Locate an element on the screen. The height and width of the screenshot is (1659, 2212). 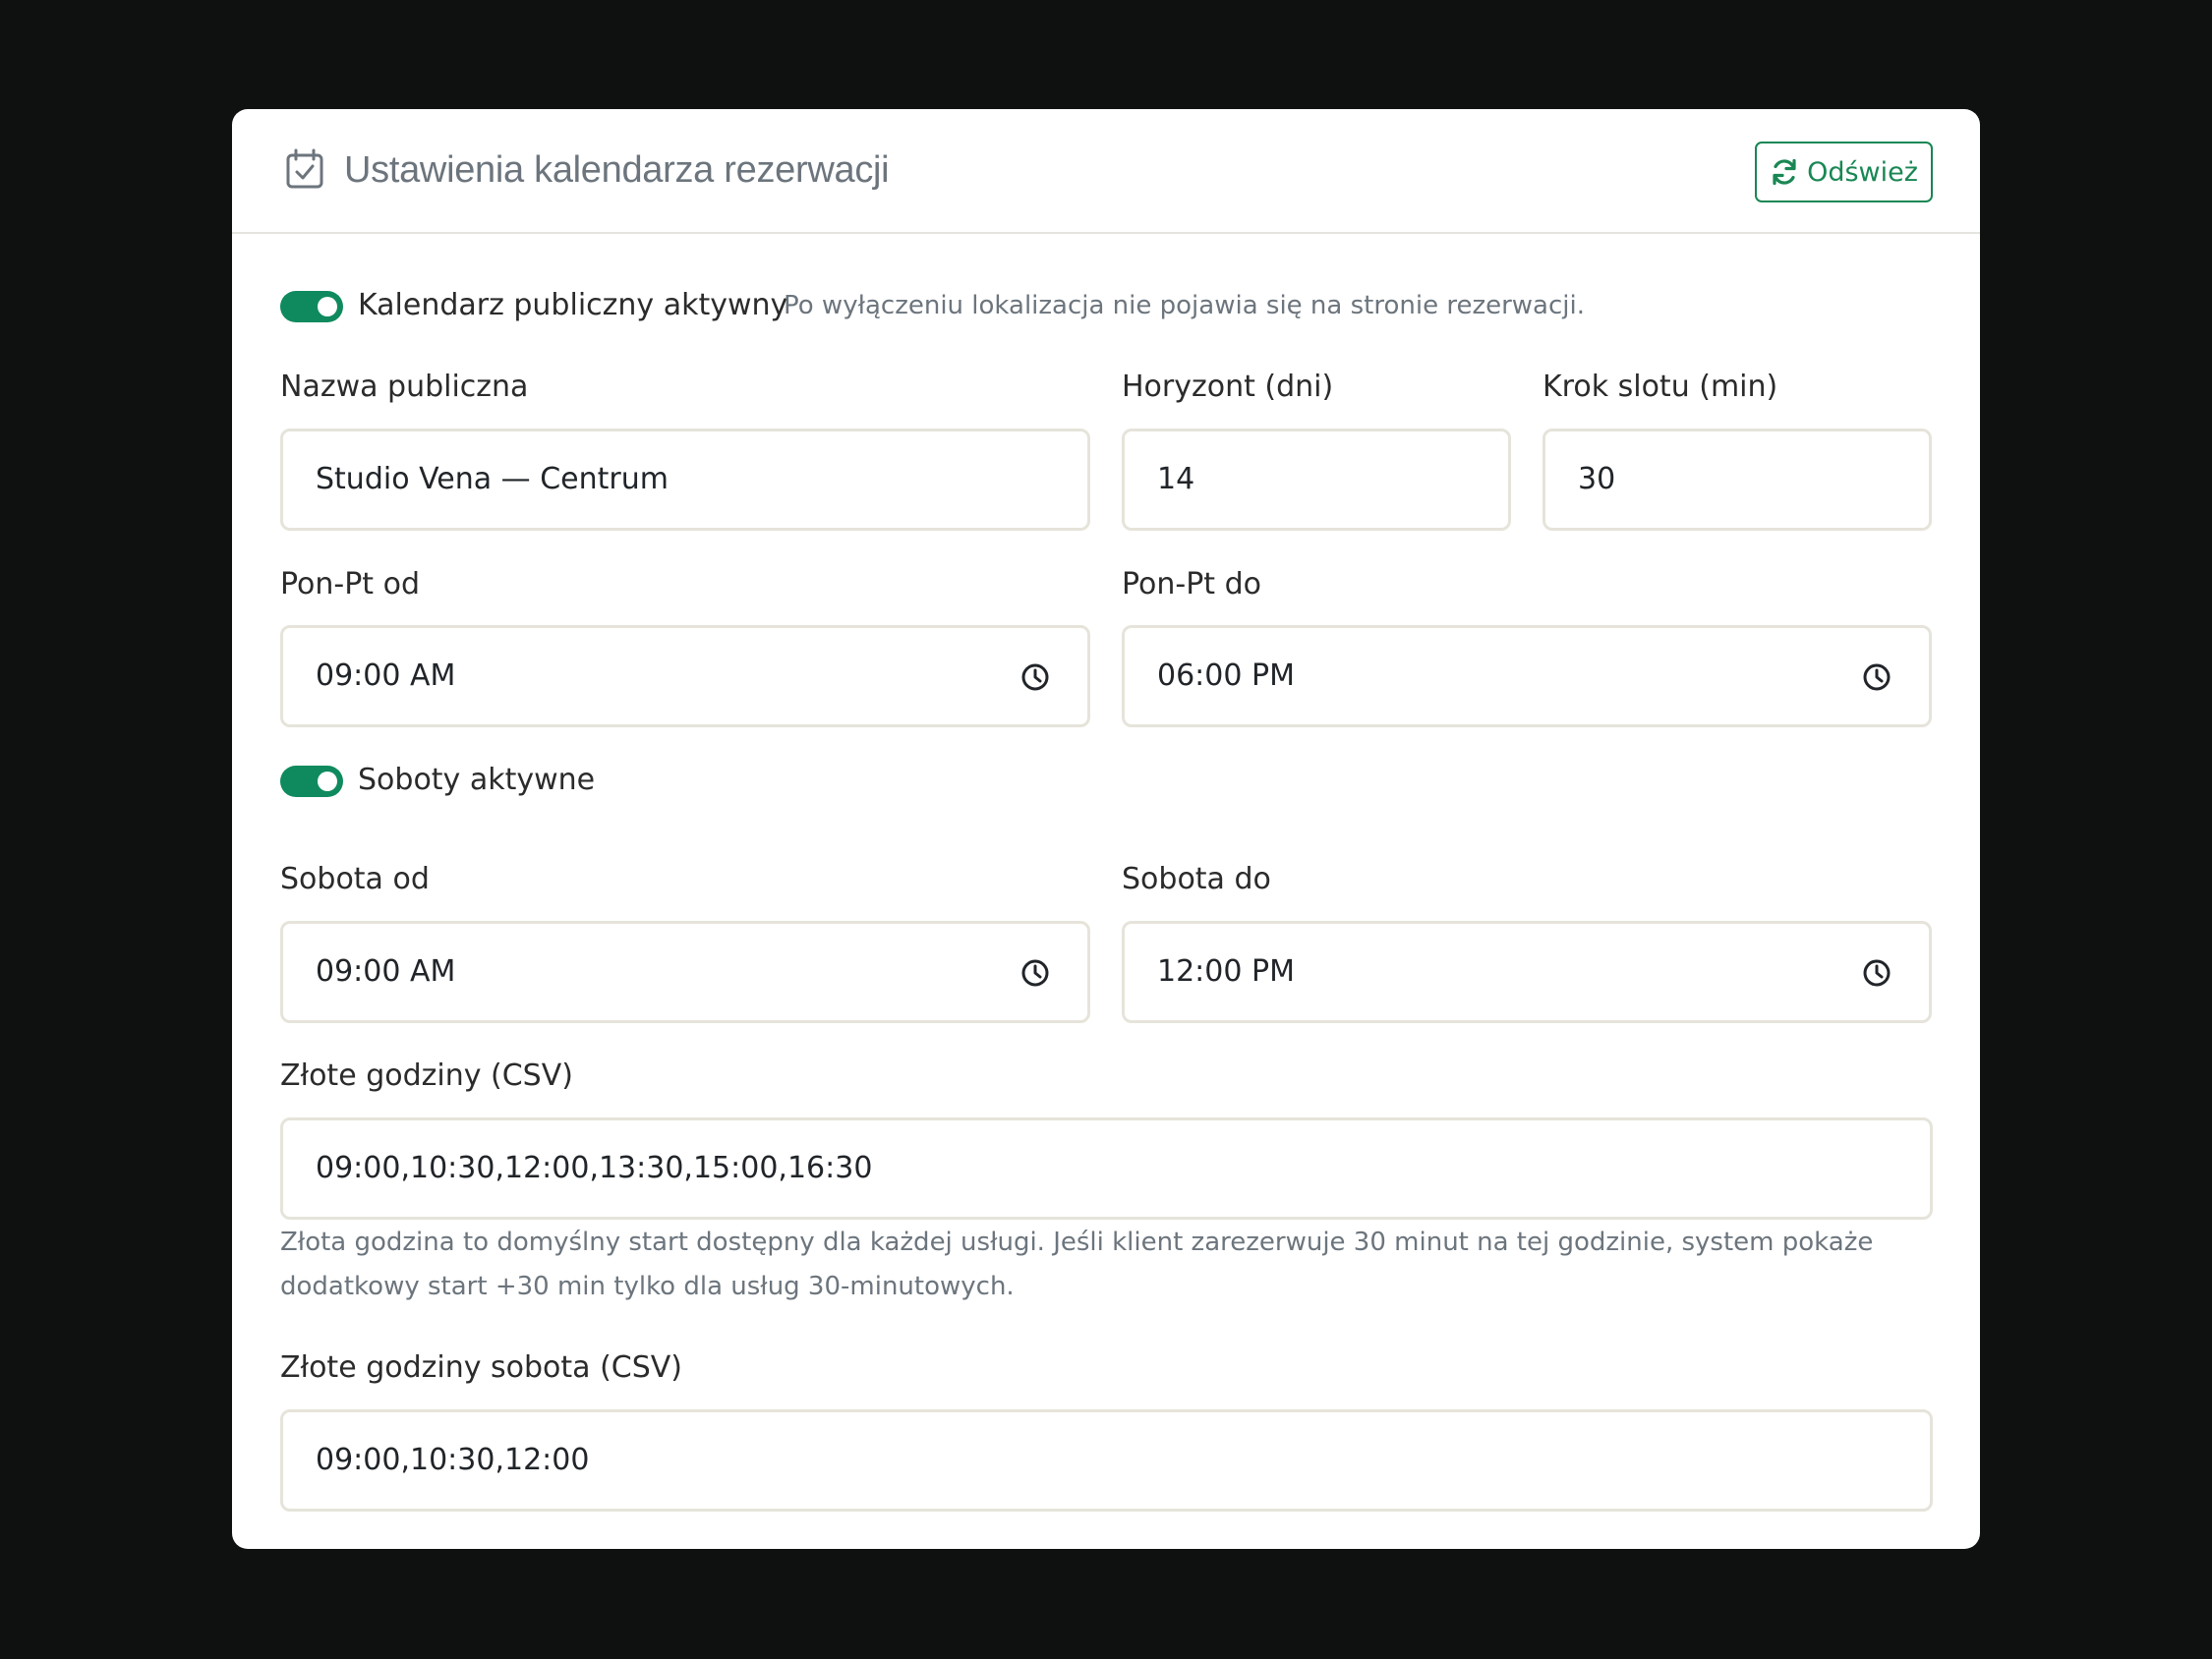
horizon-value: 14 is located at coordinates (1176, 479).